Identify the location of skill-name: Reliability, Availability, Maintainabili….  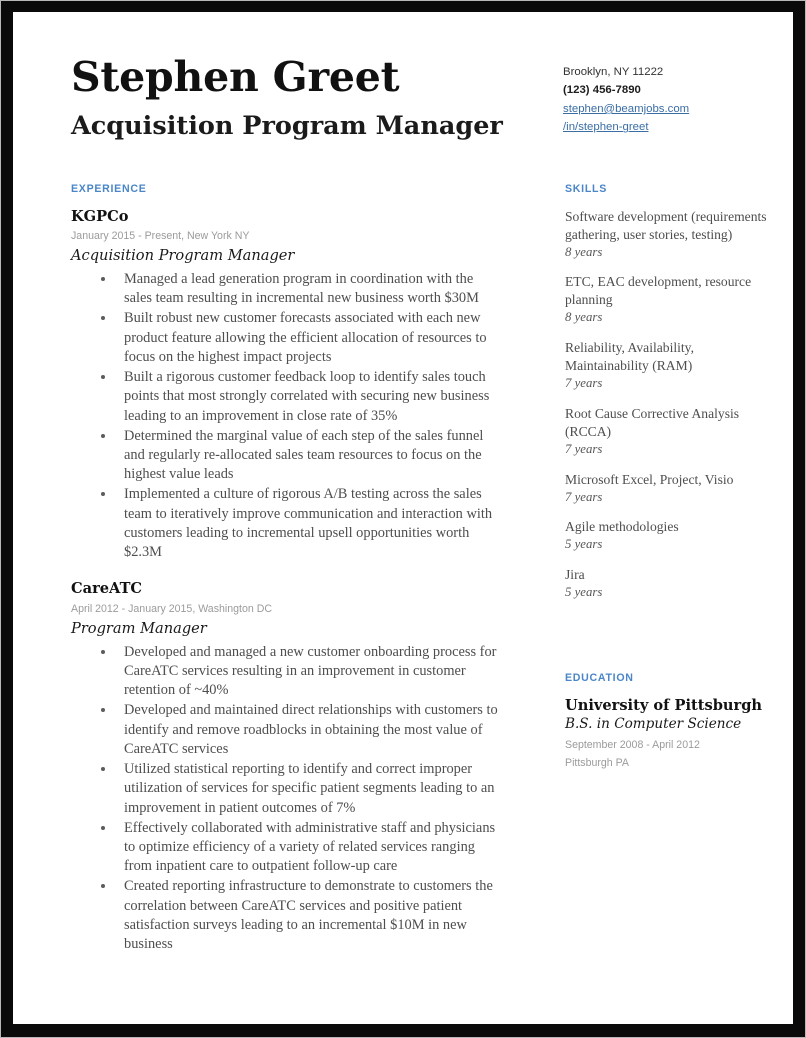
(629, 357).